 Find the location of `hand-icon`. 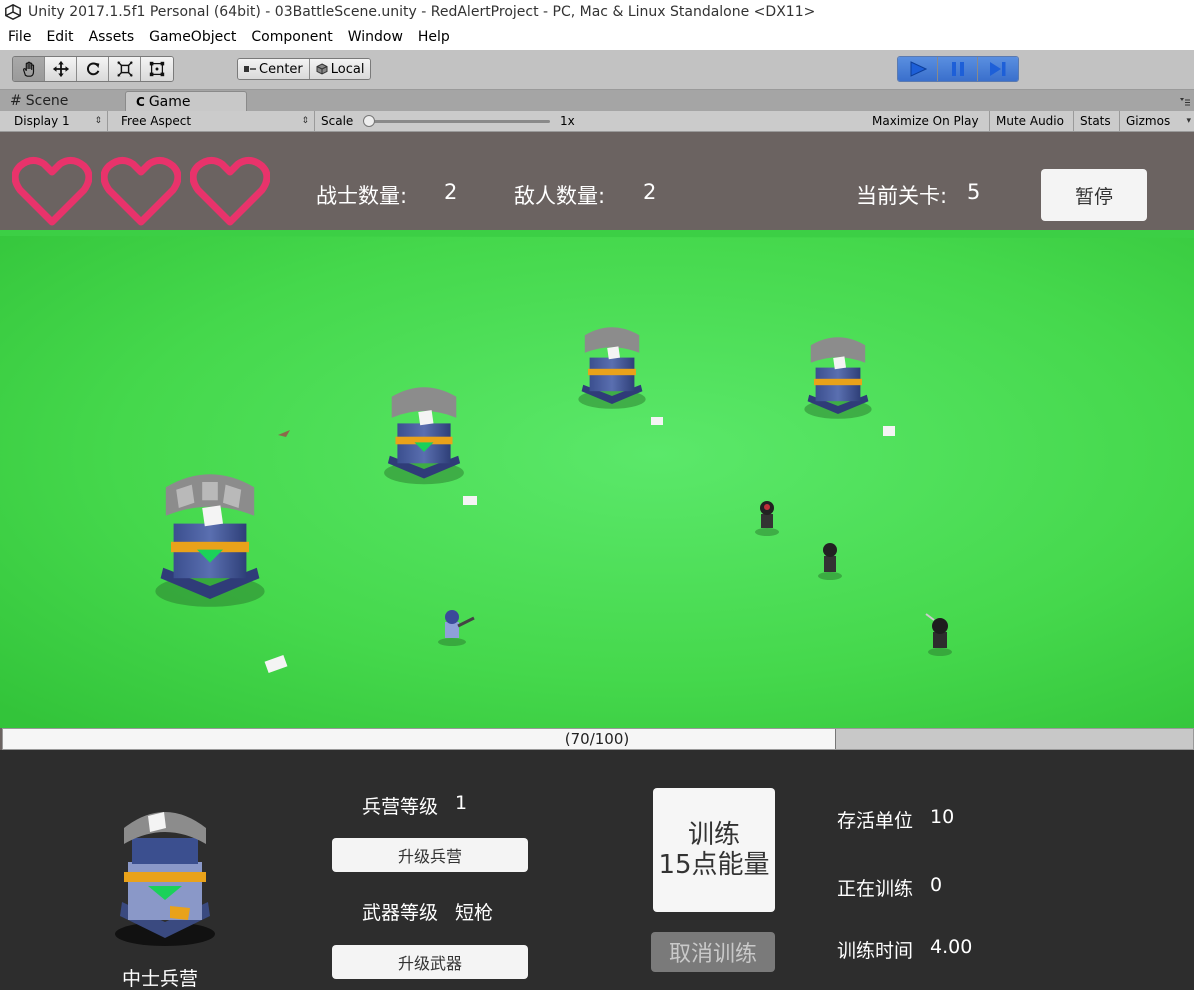

hand-icon is located at coordinates (28, 69).